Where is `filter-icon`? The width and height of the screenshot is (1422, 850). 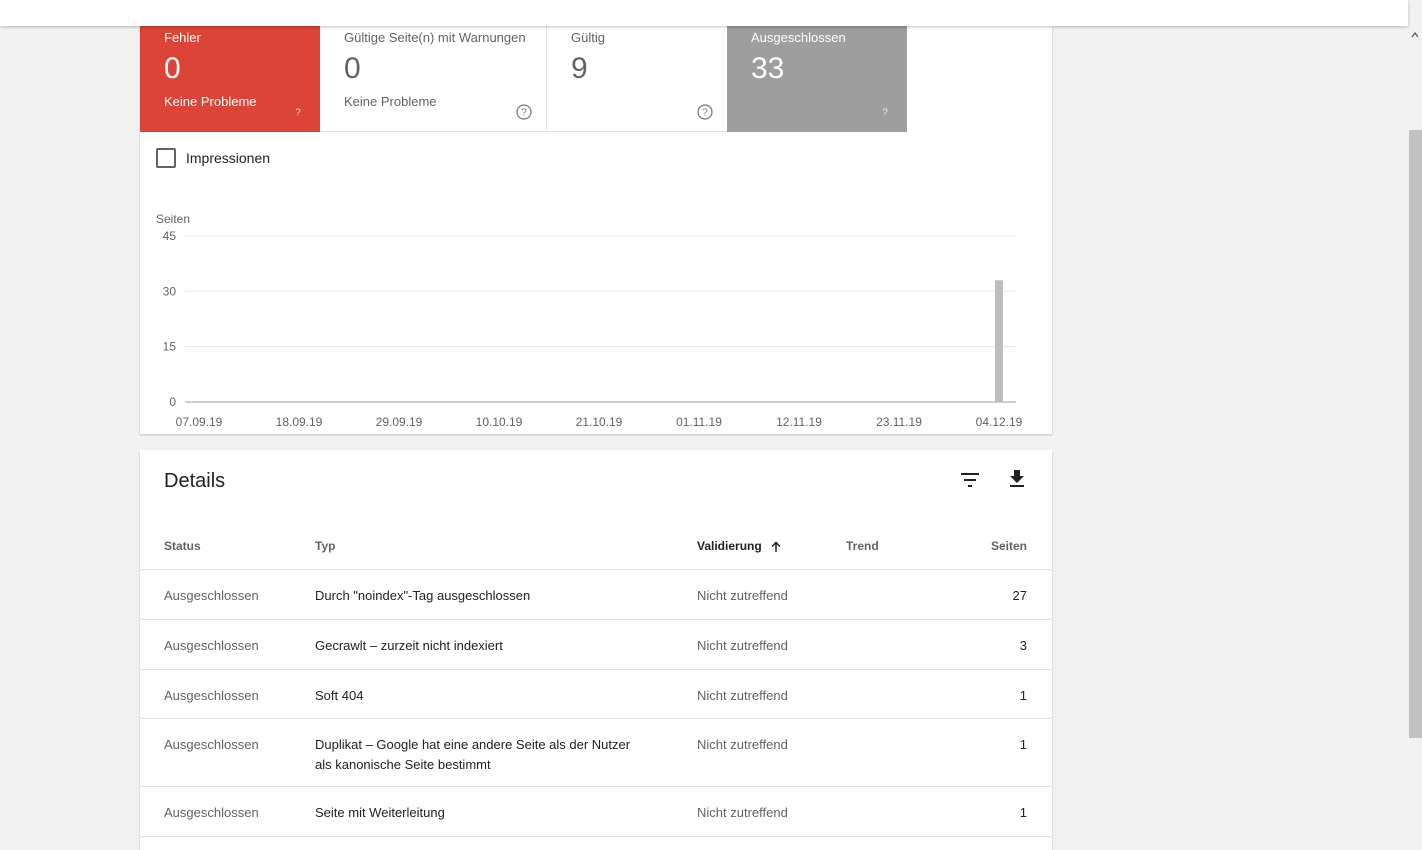
filter-icon is located at coordinates (970, 480).